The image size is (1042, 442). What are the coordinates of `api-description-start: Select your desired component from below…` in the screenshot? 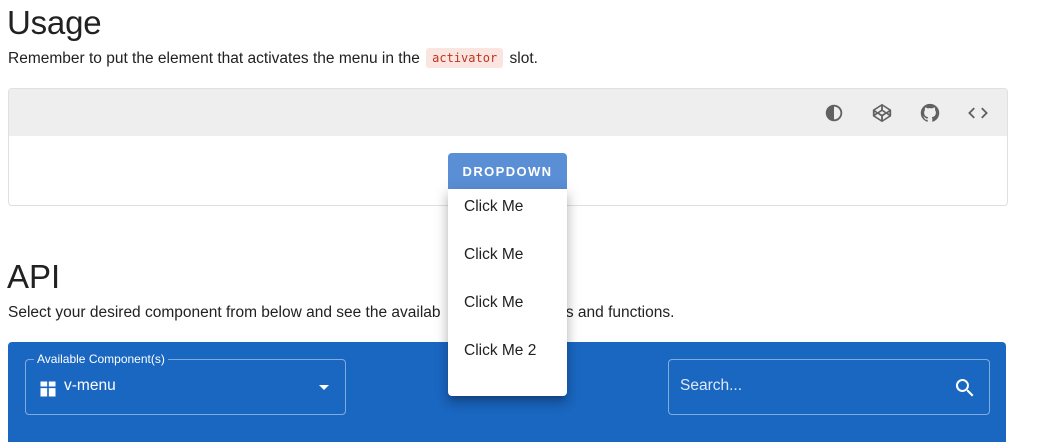 It's located at (224, 312).